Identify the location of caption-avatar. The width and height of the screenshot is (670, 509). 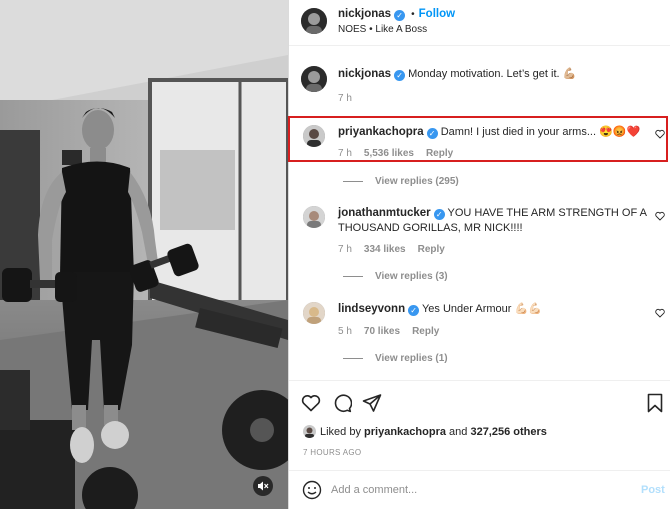
(314, 79).